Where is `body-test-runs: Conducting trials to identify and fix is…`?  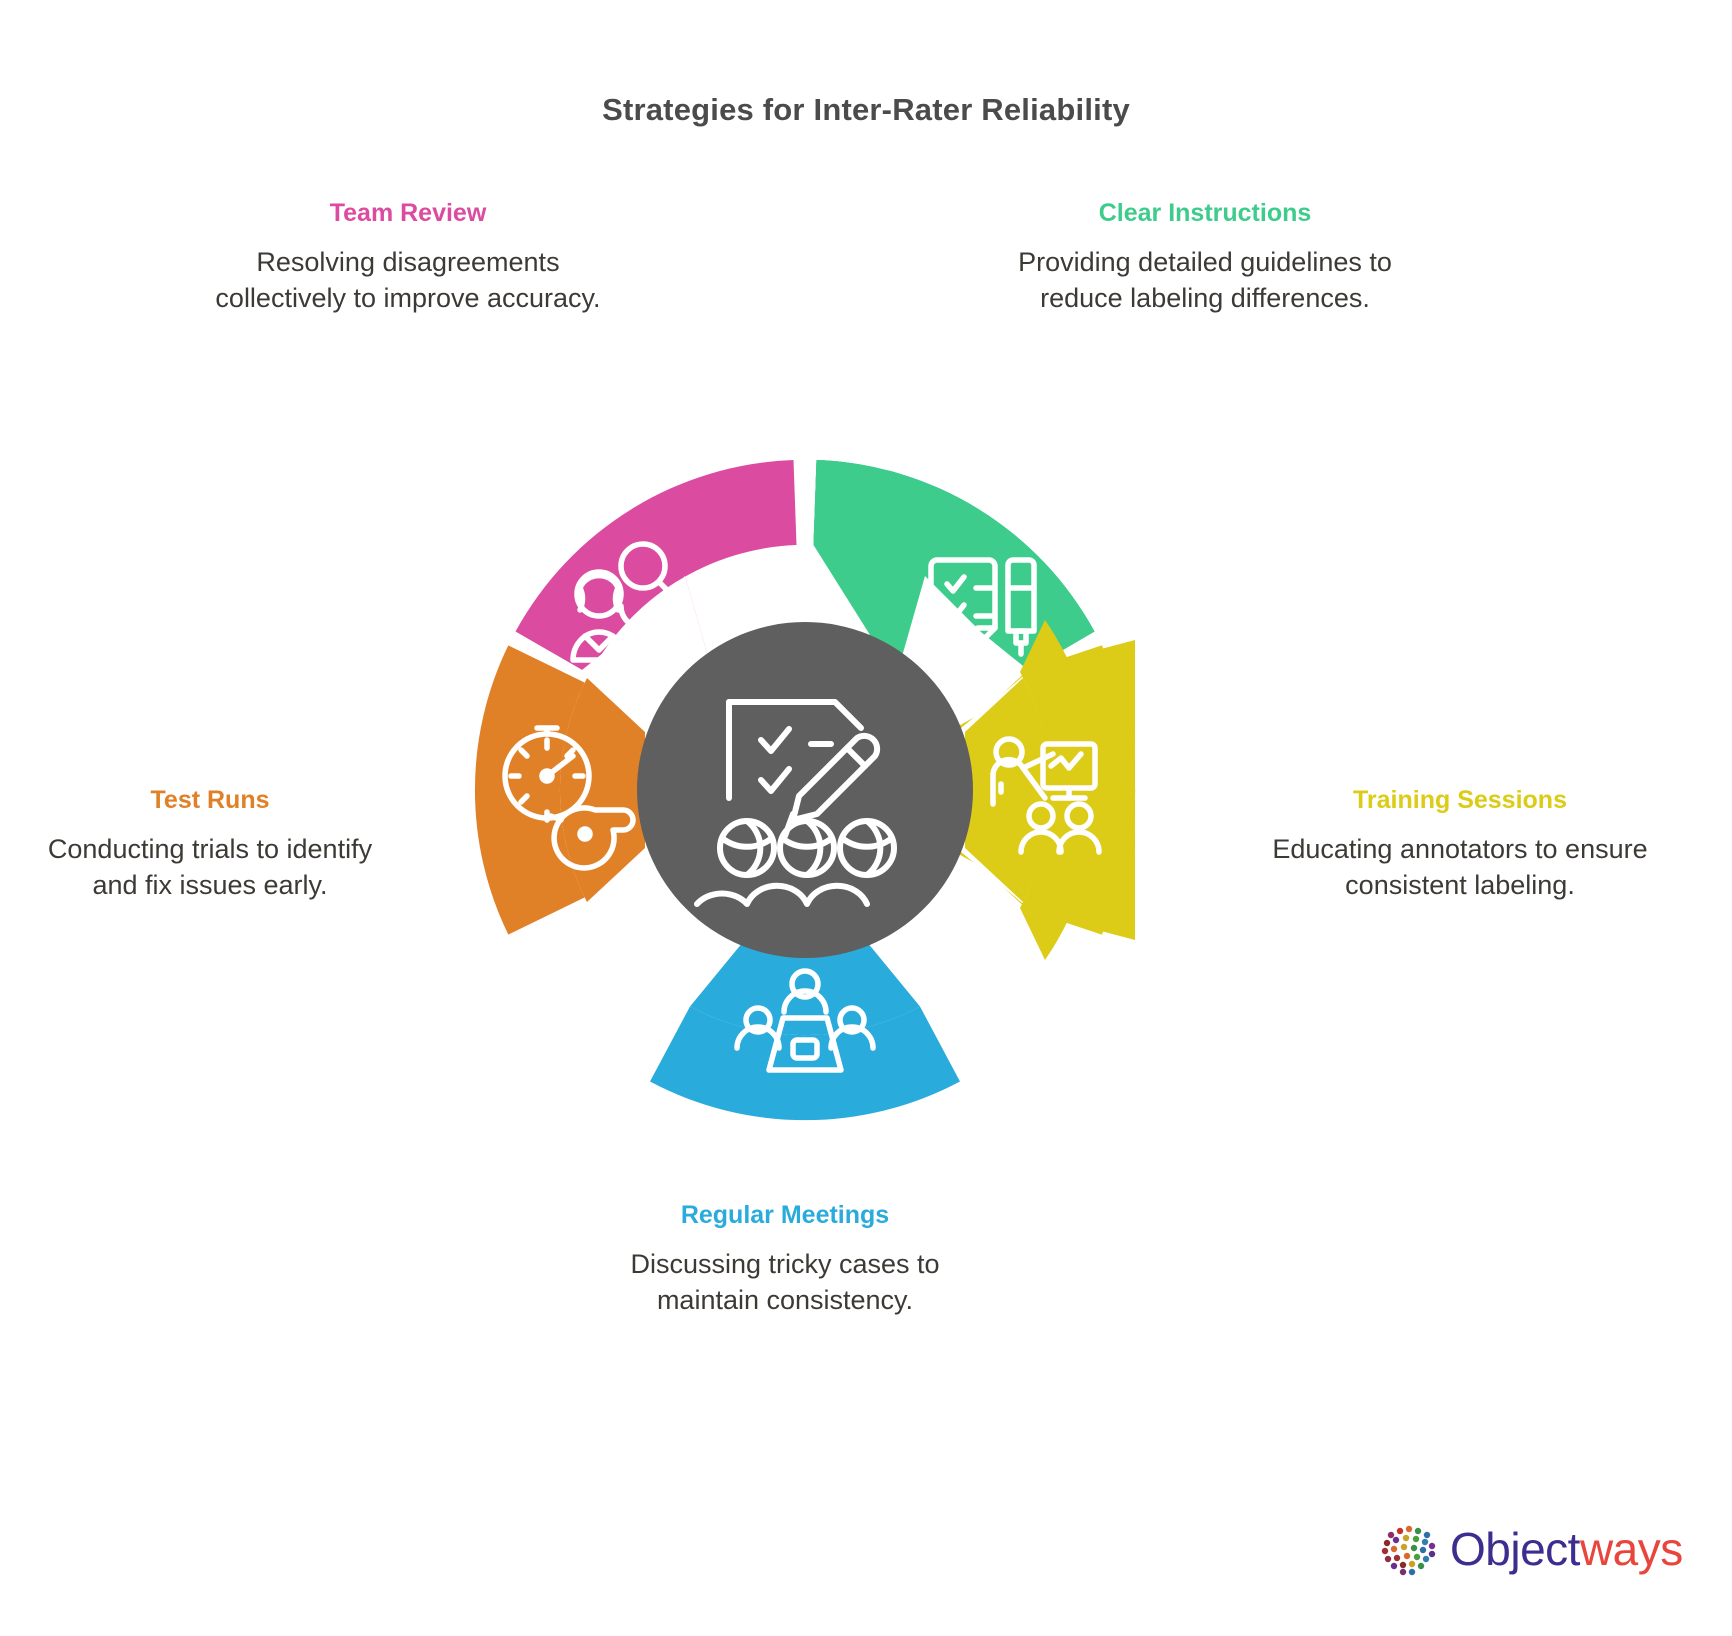 body-test-runs: Conducting trials to identify and fix is… is located at coordinates (210, 867).